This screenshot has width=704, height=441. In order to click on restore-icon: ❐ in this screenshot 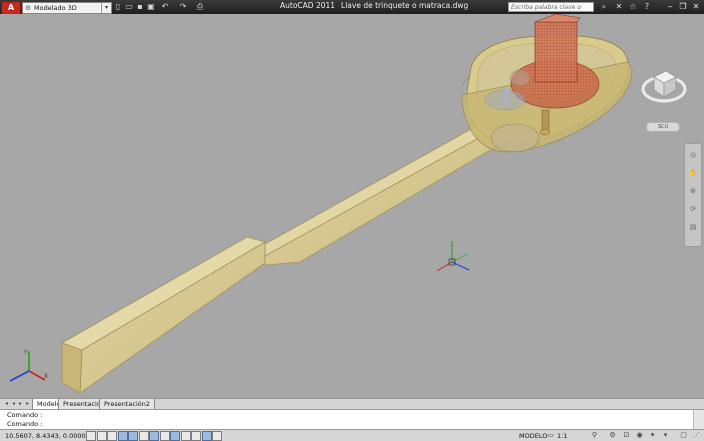, I will do `click(683, 6)`.